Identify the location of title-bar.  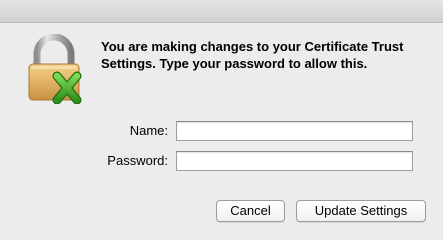
(221, 11).